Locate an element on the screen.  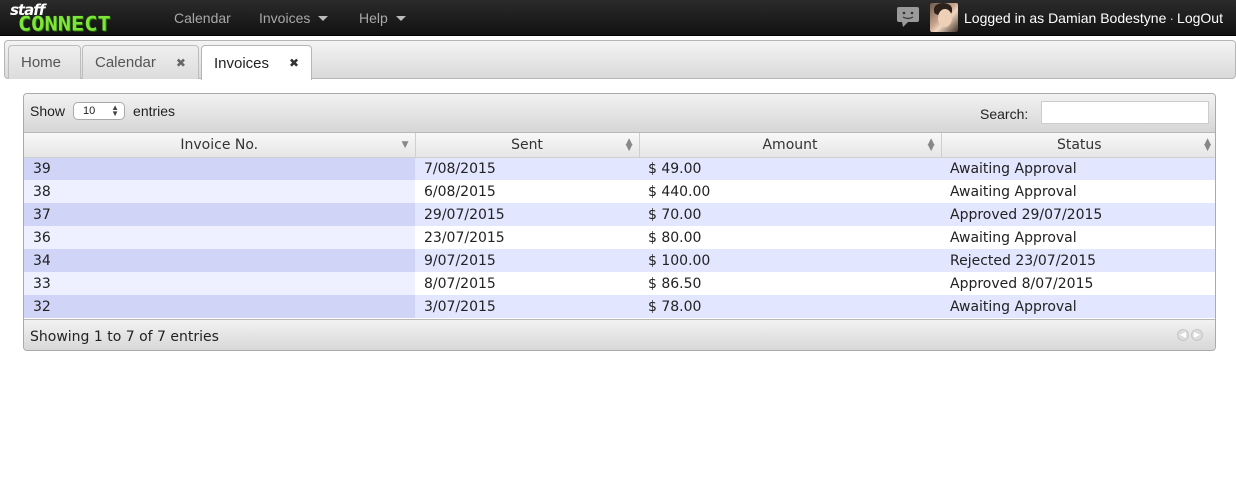
column-header-label: Invoice No. is located at coordinates (219, 144).